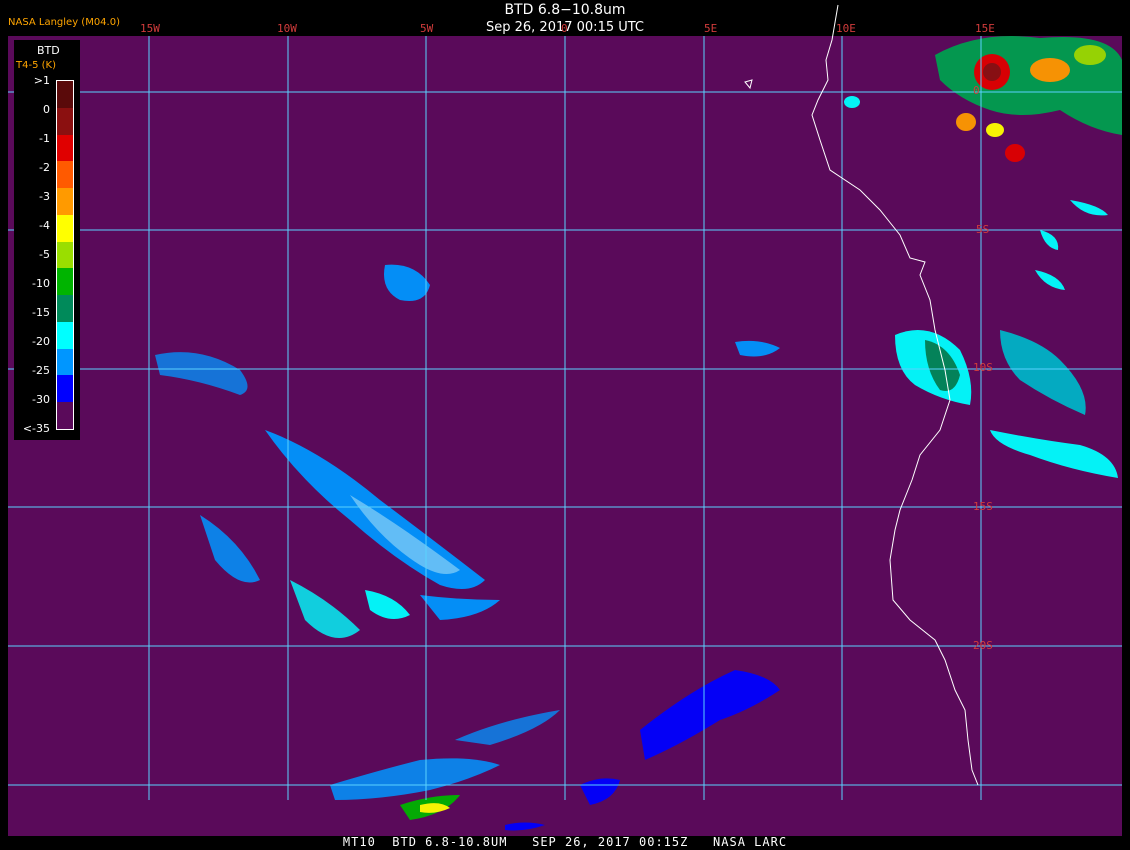 This screenshot has width=1130, height=850. I want to click on legend-tick-label: 0, so click(46, 109).